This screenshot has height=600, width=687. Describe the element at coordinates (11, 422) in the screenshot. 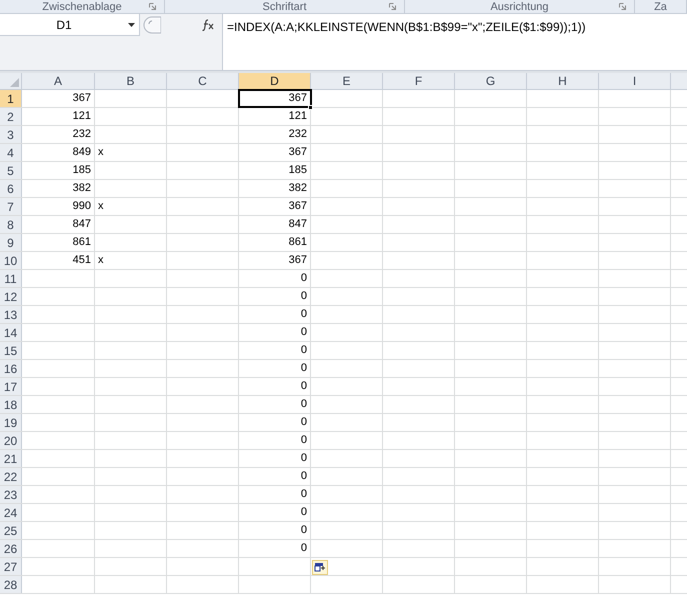

I see `row-header: 19` at that location.